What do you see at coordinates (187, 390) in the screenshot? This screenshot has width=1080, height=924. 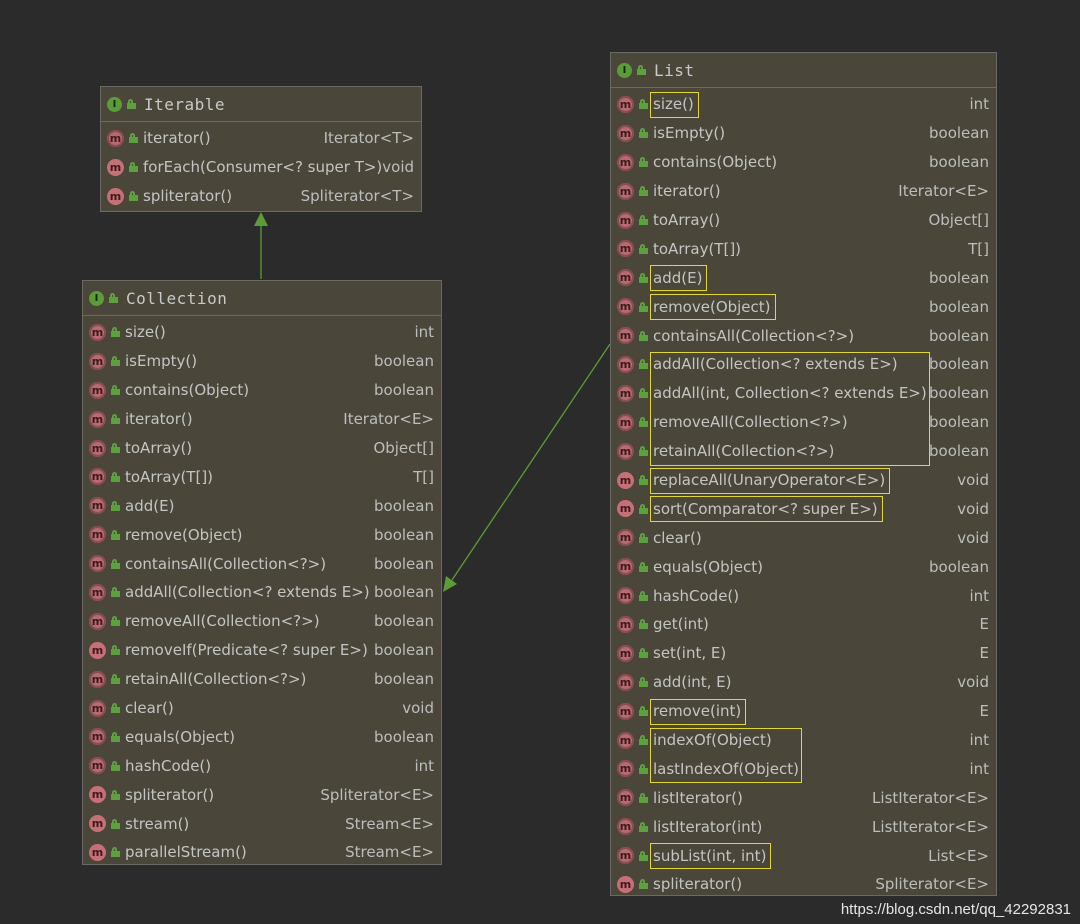 I see `method-name: contains(Object)` at bounding box center [187, 390].